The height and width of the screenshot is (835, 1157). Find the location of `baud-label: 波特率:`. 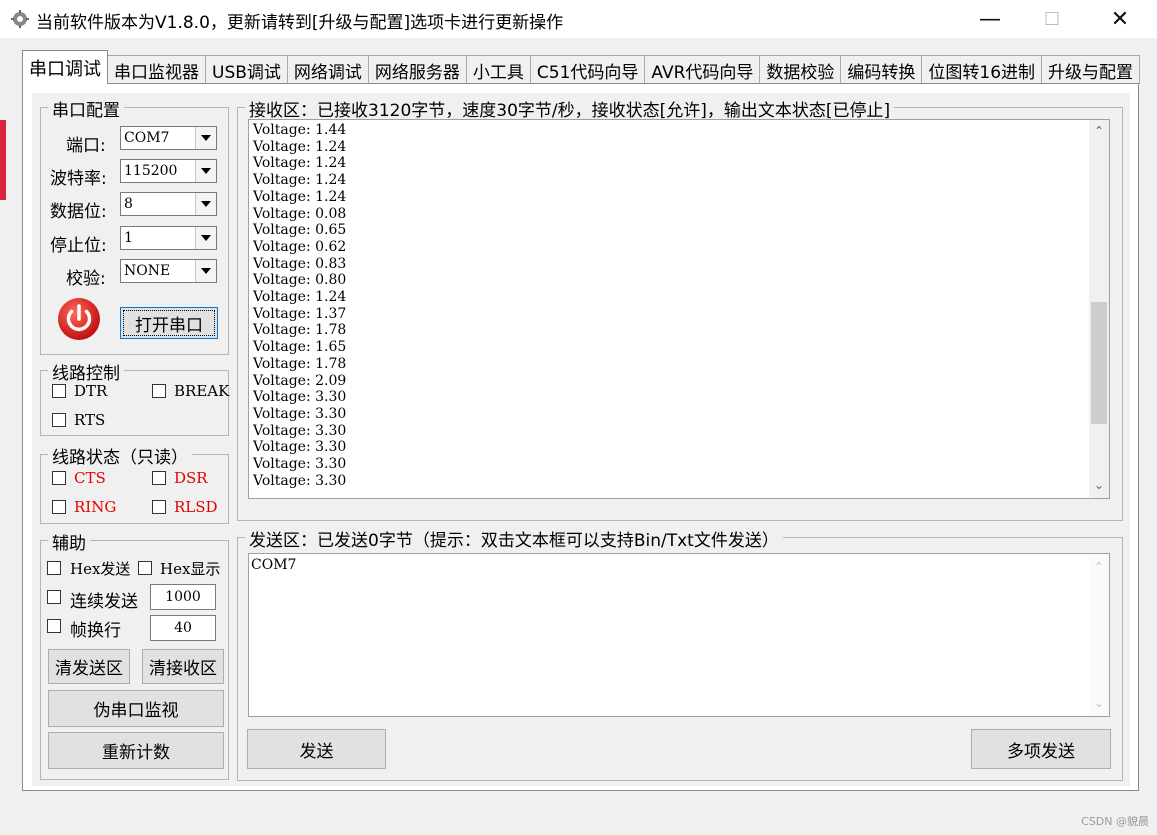

baud-label: 波特率: is located at coordinates (78, 179).